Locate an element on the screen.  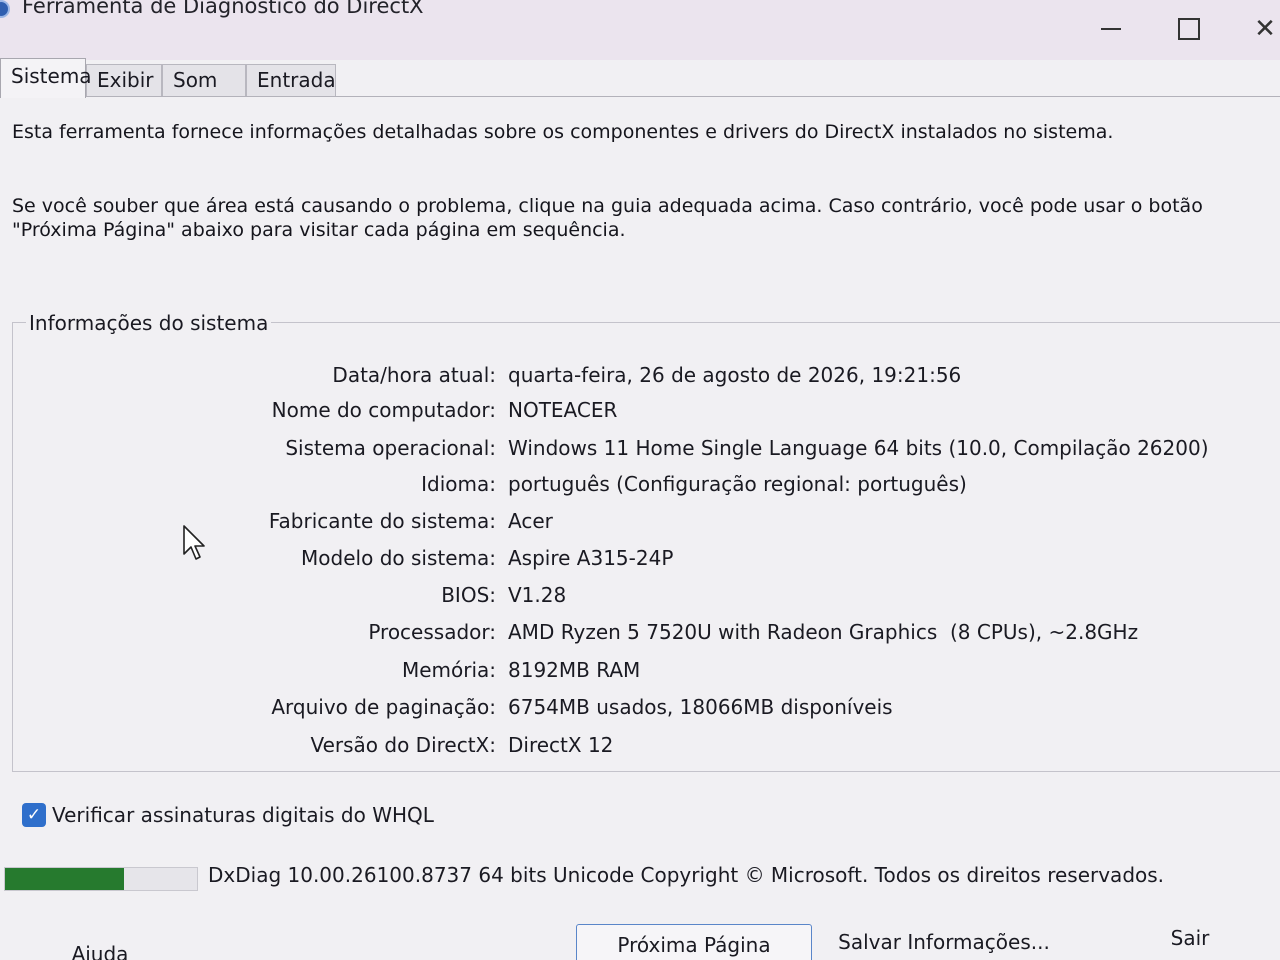
info-label: Idioma: is located at coordinates (458, 484).